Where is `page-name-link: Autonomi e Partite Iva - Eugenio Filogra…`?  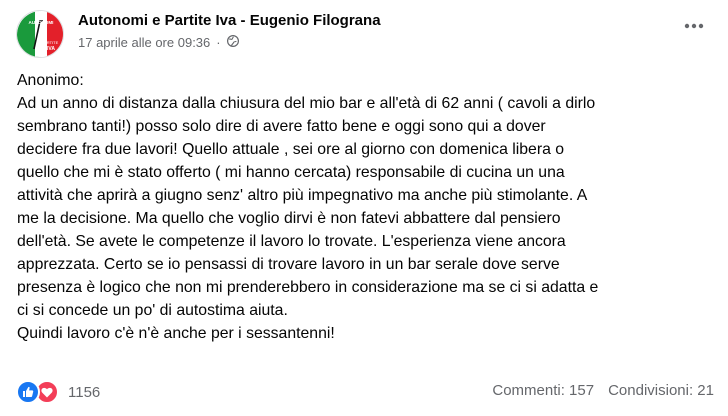
page-name-link: Autonomi e Partite Iva - Eugenio Filogra… is located at coordinates (229, 20).